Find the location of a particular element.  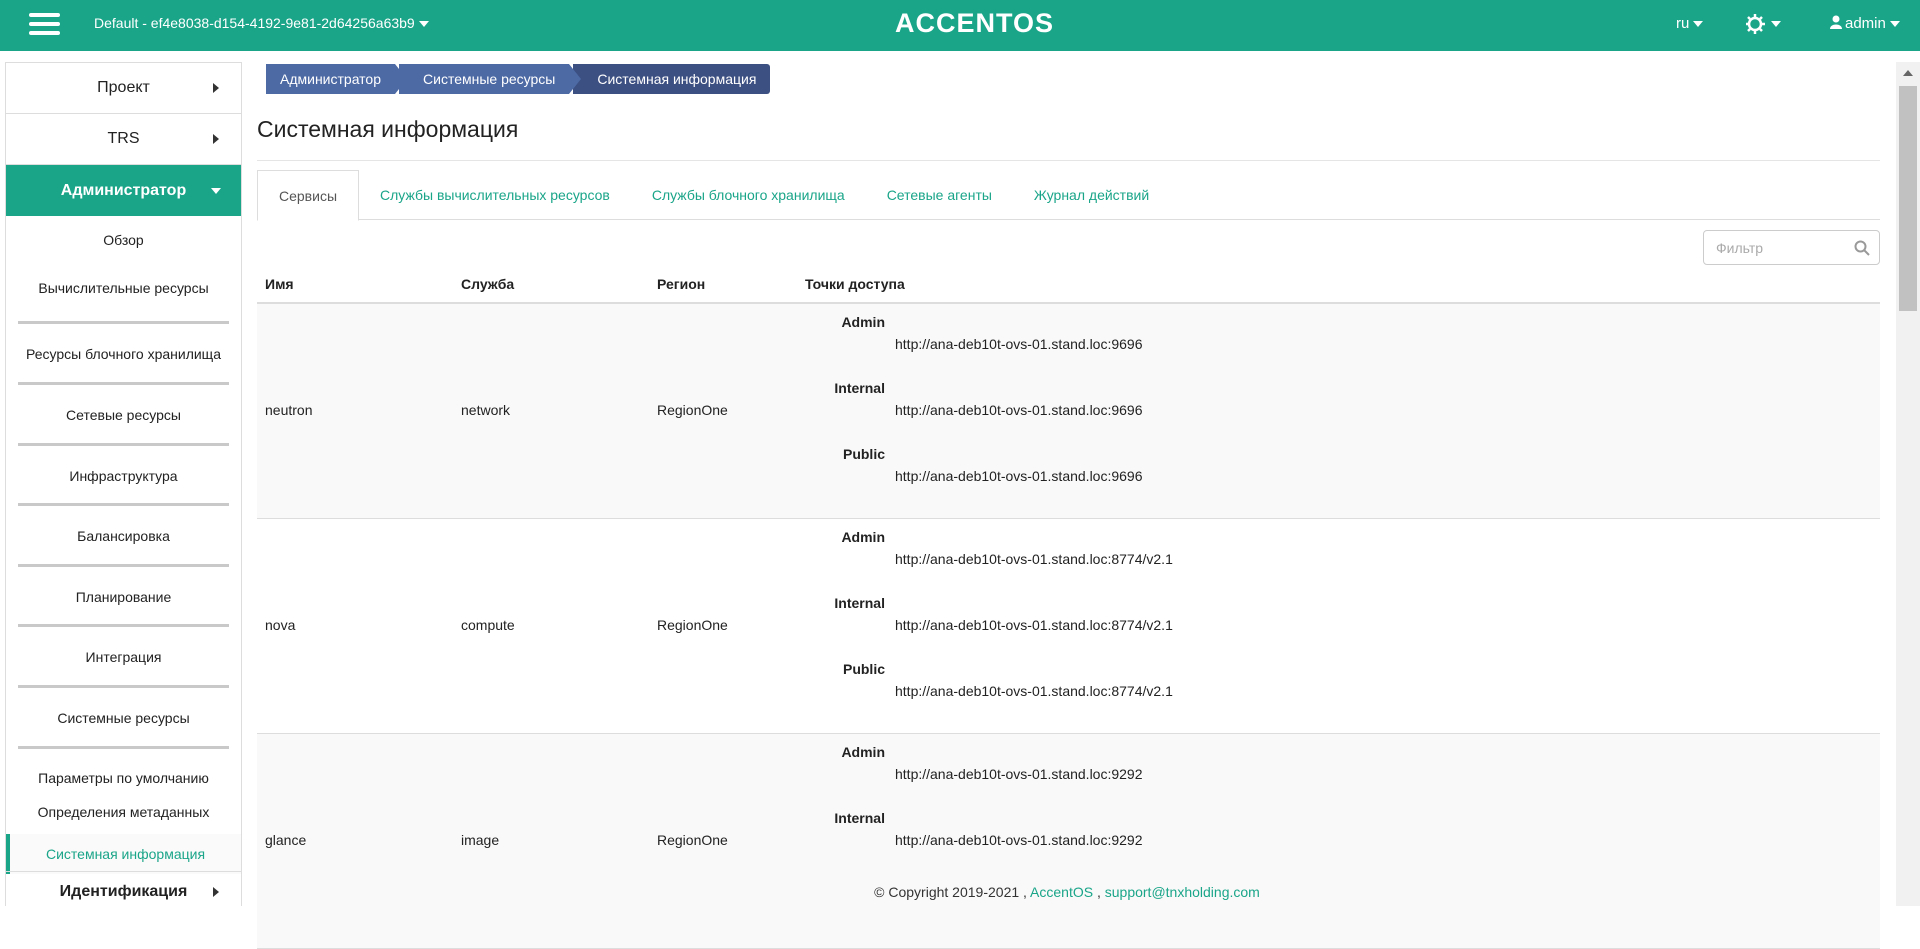

sidebar-item-label: Идентификация is located at coordinates (123, 891).